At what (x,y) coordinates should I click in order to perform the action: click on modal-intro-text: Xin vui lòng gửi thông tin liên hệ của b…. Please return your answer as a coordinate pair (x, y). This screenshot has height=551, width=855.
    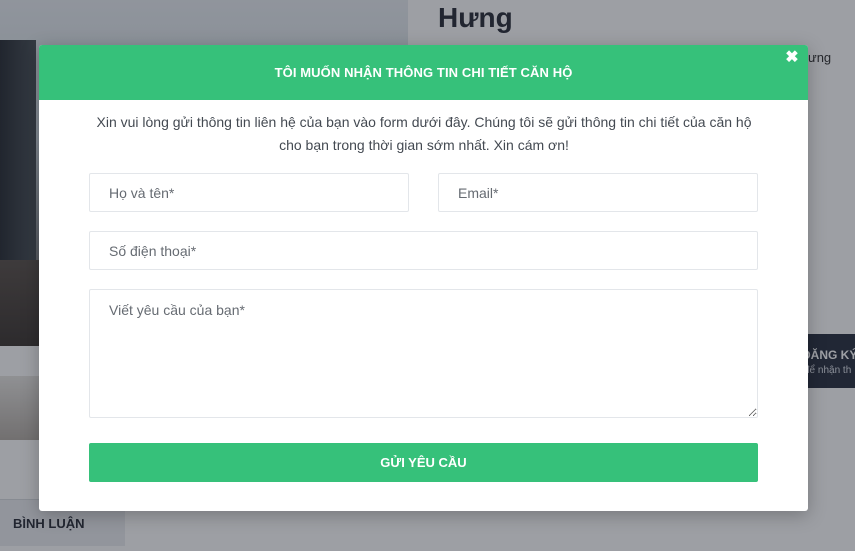
    Looking at the image, I should click on (424, 133).